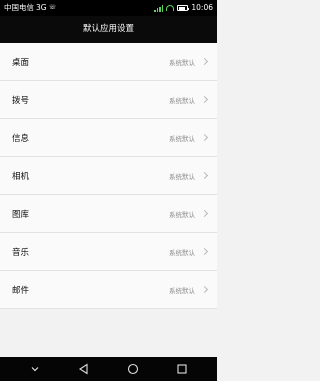 This screenshot has height=381, width=320. I want to click on carrier-label: 中国电信, so click(19, 7).